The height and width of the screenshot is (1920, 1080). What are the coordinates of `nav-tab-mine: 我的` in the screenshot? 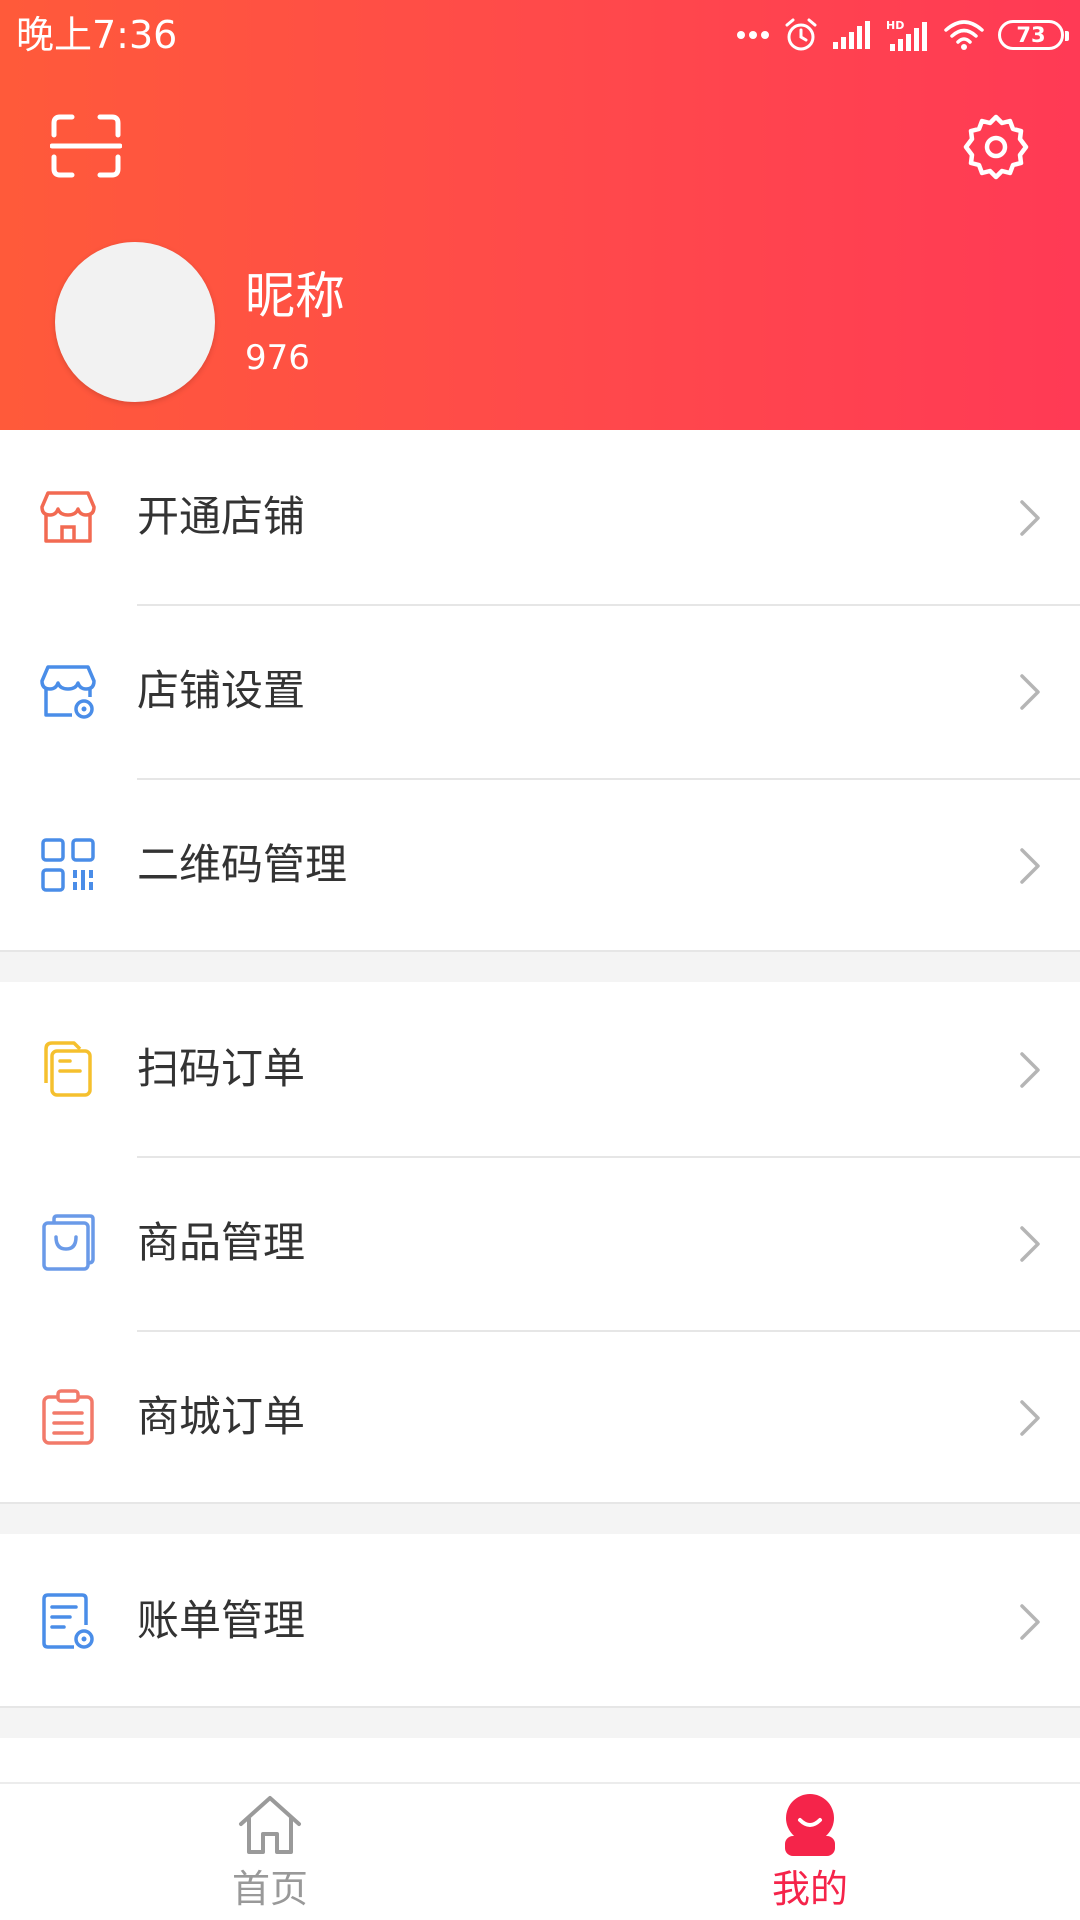 It's located at (810, 1852).